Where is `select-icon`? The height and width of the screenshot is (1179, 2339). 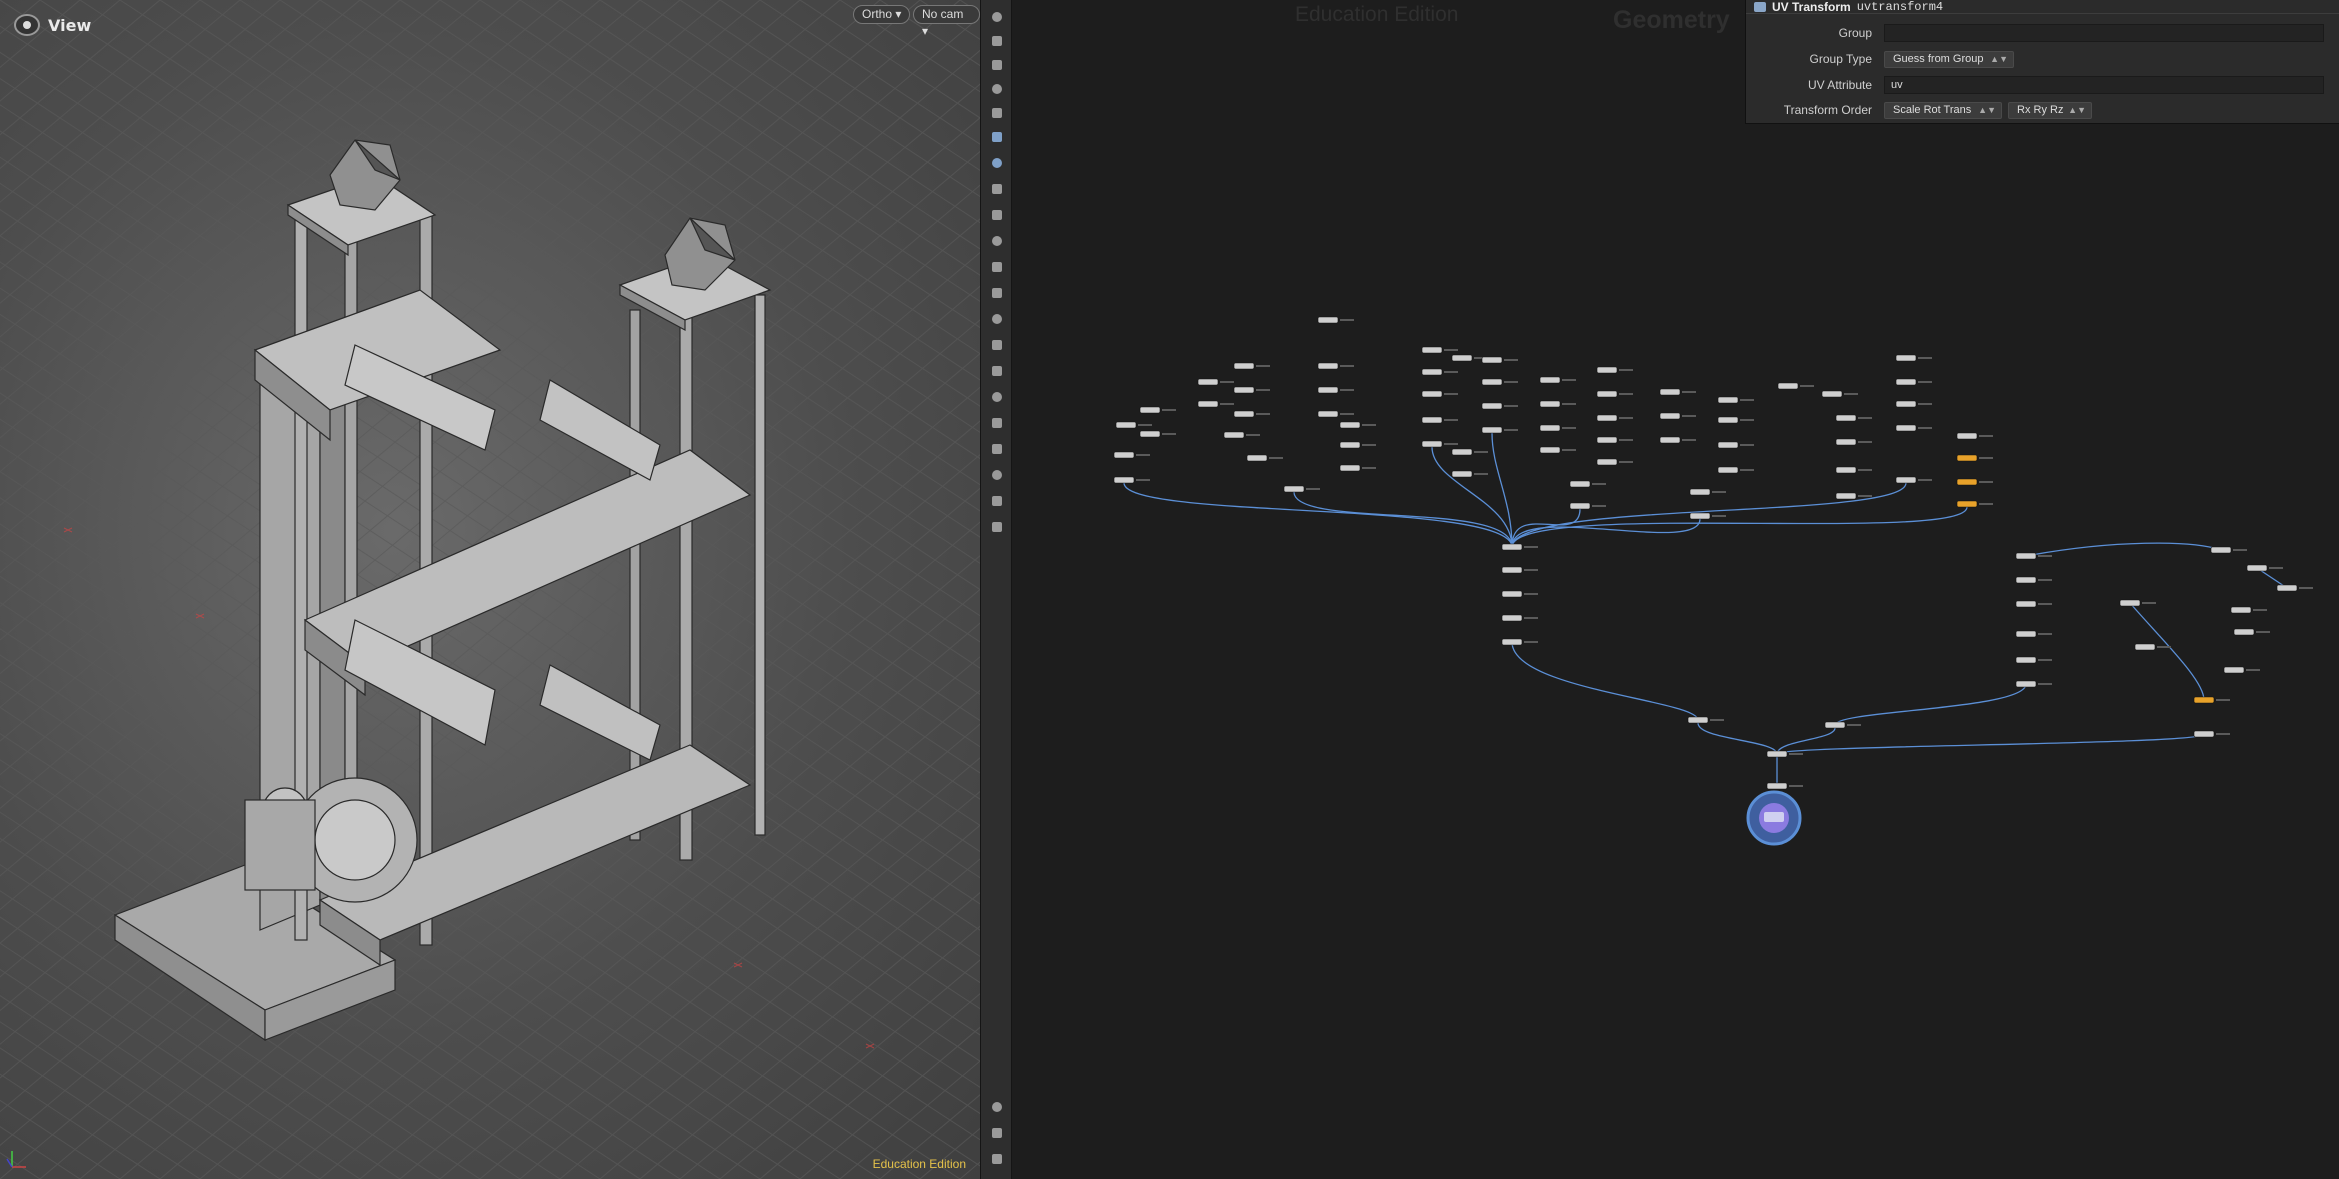 select-icon is located at coordinates (997, 17).